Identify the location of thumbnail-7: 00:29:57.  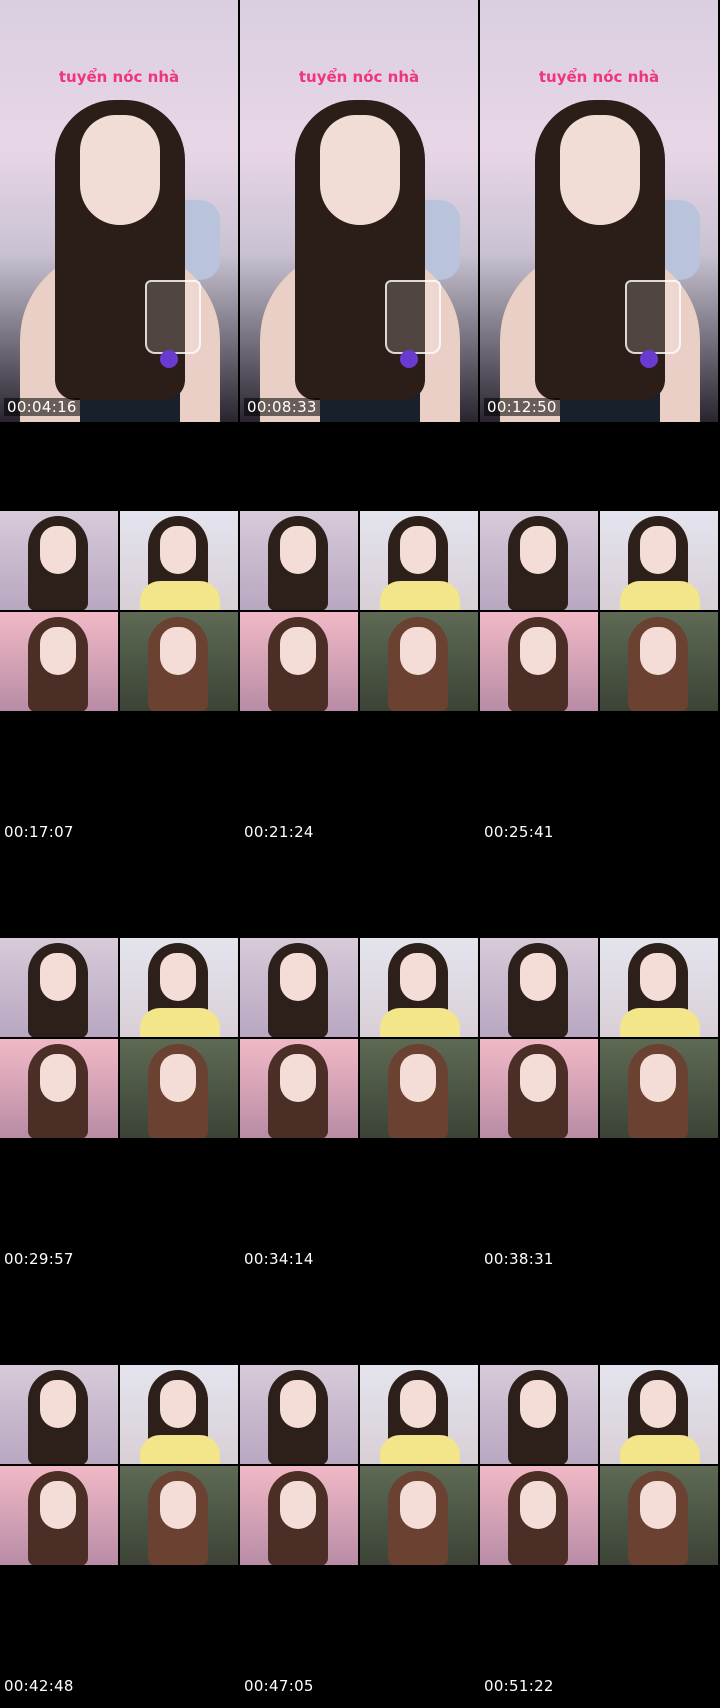
(120, 1067).